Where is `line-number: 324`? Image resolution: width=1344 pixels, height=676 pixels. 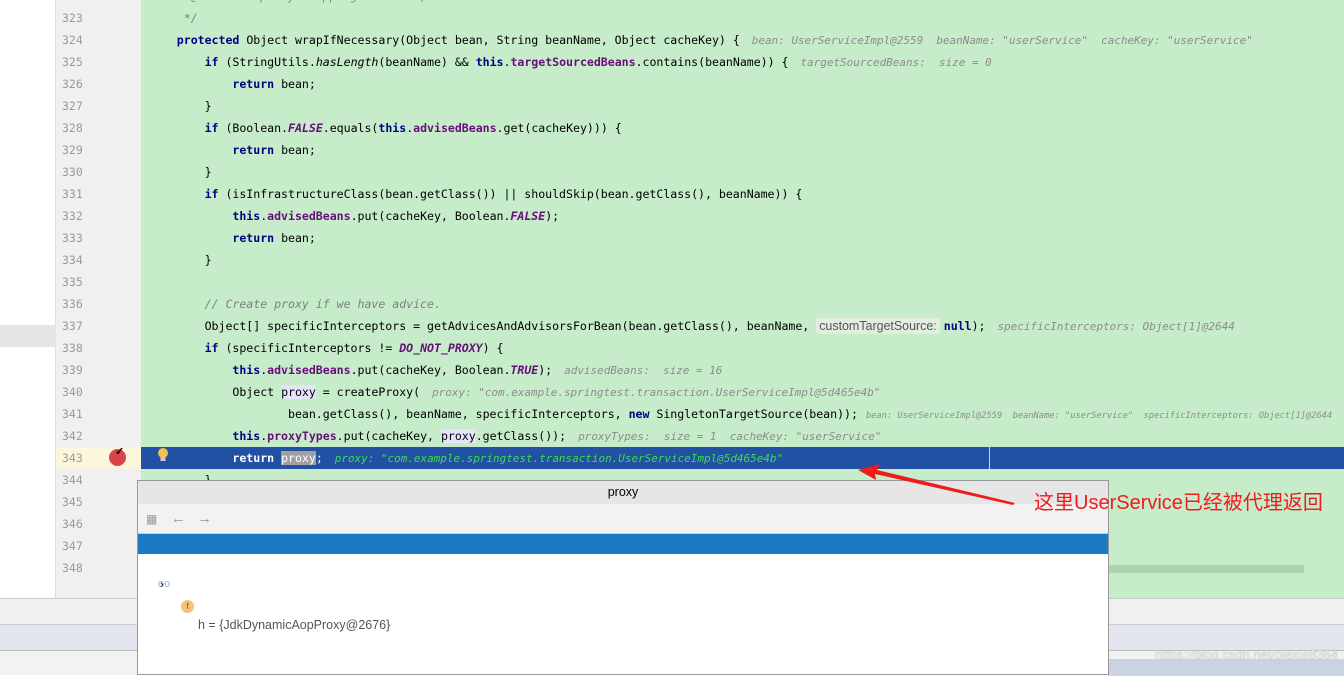 line-number: 324 is located at coordinates (77, 40).